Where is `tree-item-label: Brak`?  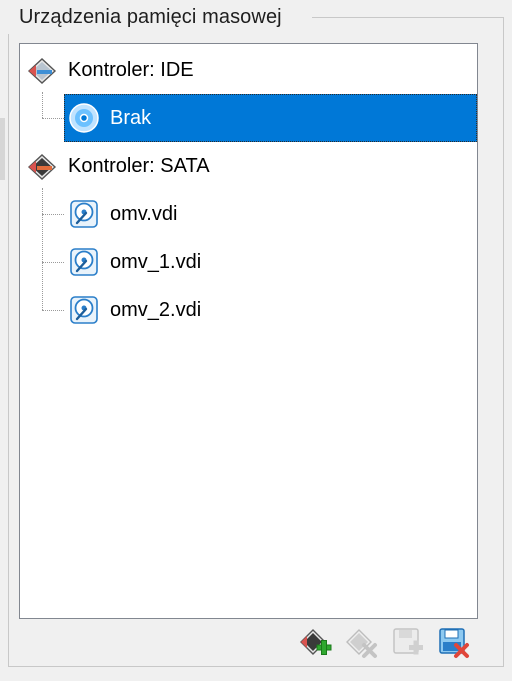
tree-item-label: Brak is located at coordinates (131, 117).